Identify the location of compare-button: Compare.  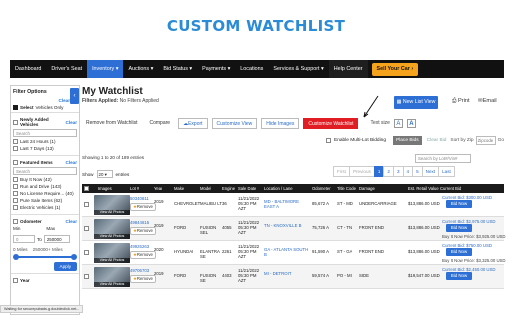
(160, 123).